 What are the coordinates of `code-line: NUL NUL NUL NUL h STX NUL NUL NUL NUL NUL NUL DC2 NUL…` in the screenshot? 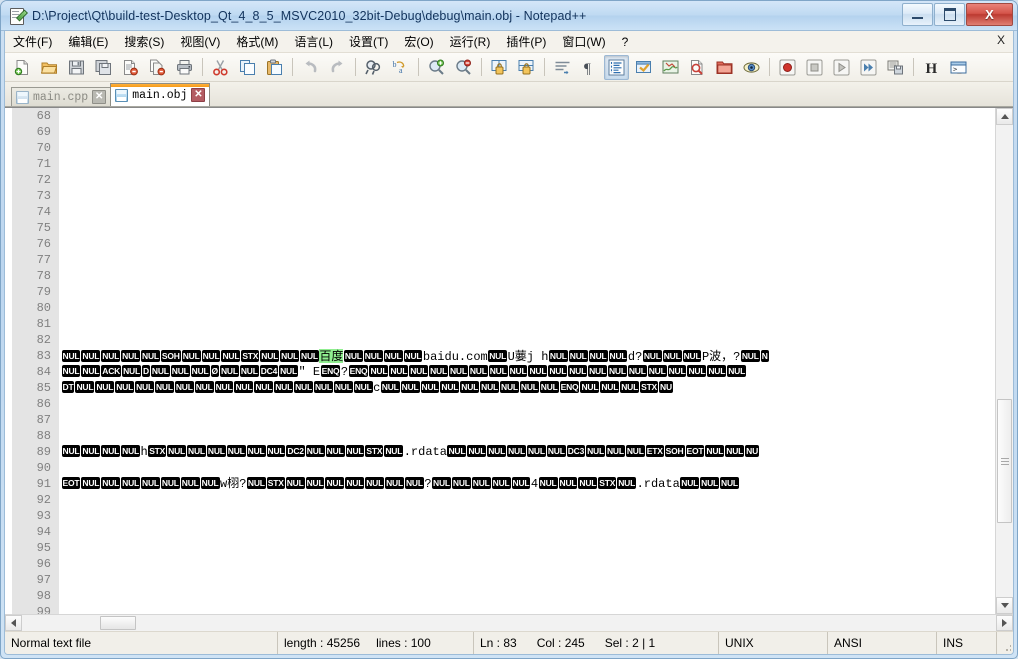 It's located at (528, 452).